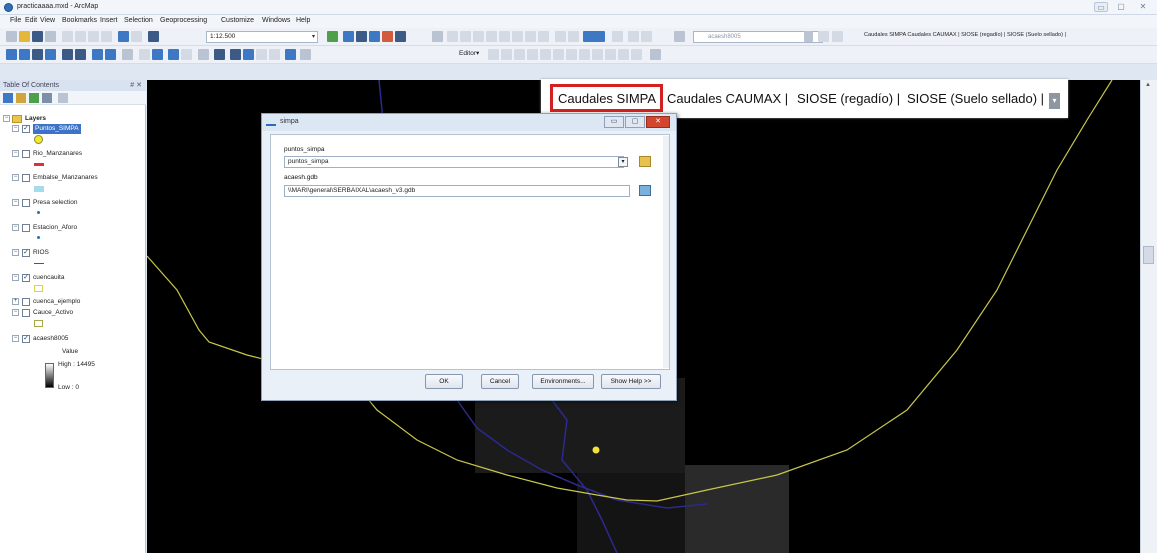 The image size is (1157, 553). I want to click on select-features-icon, so click(127, 54).